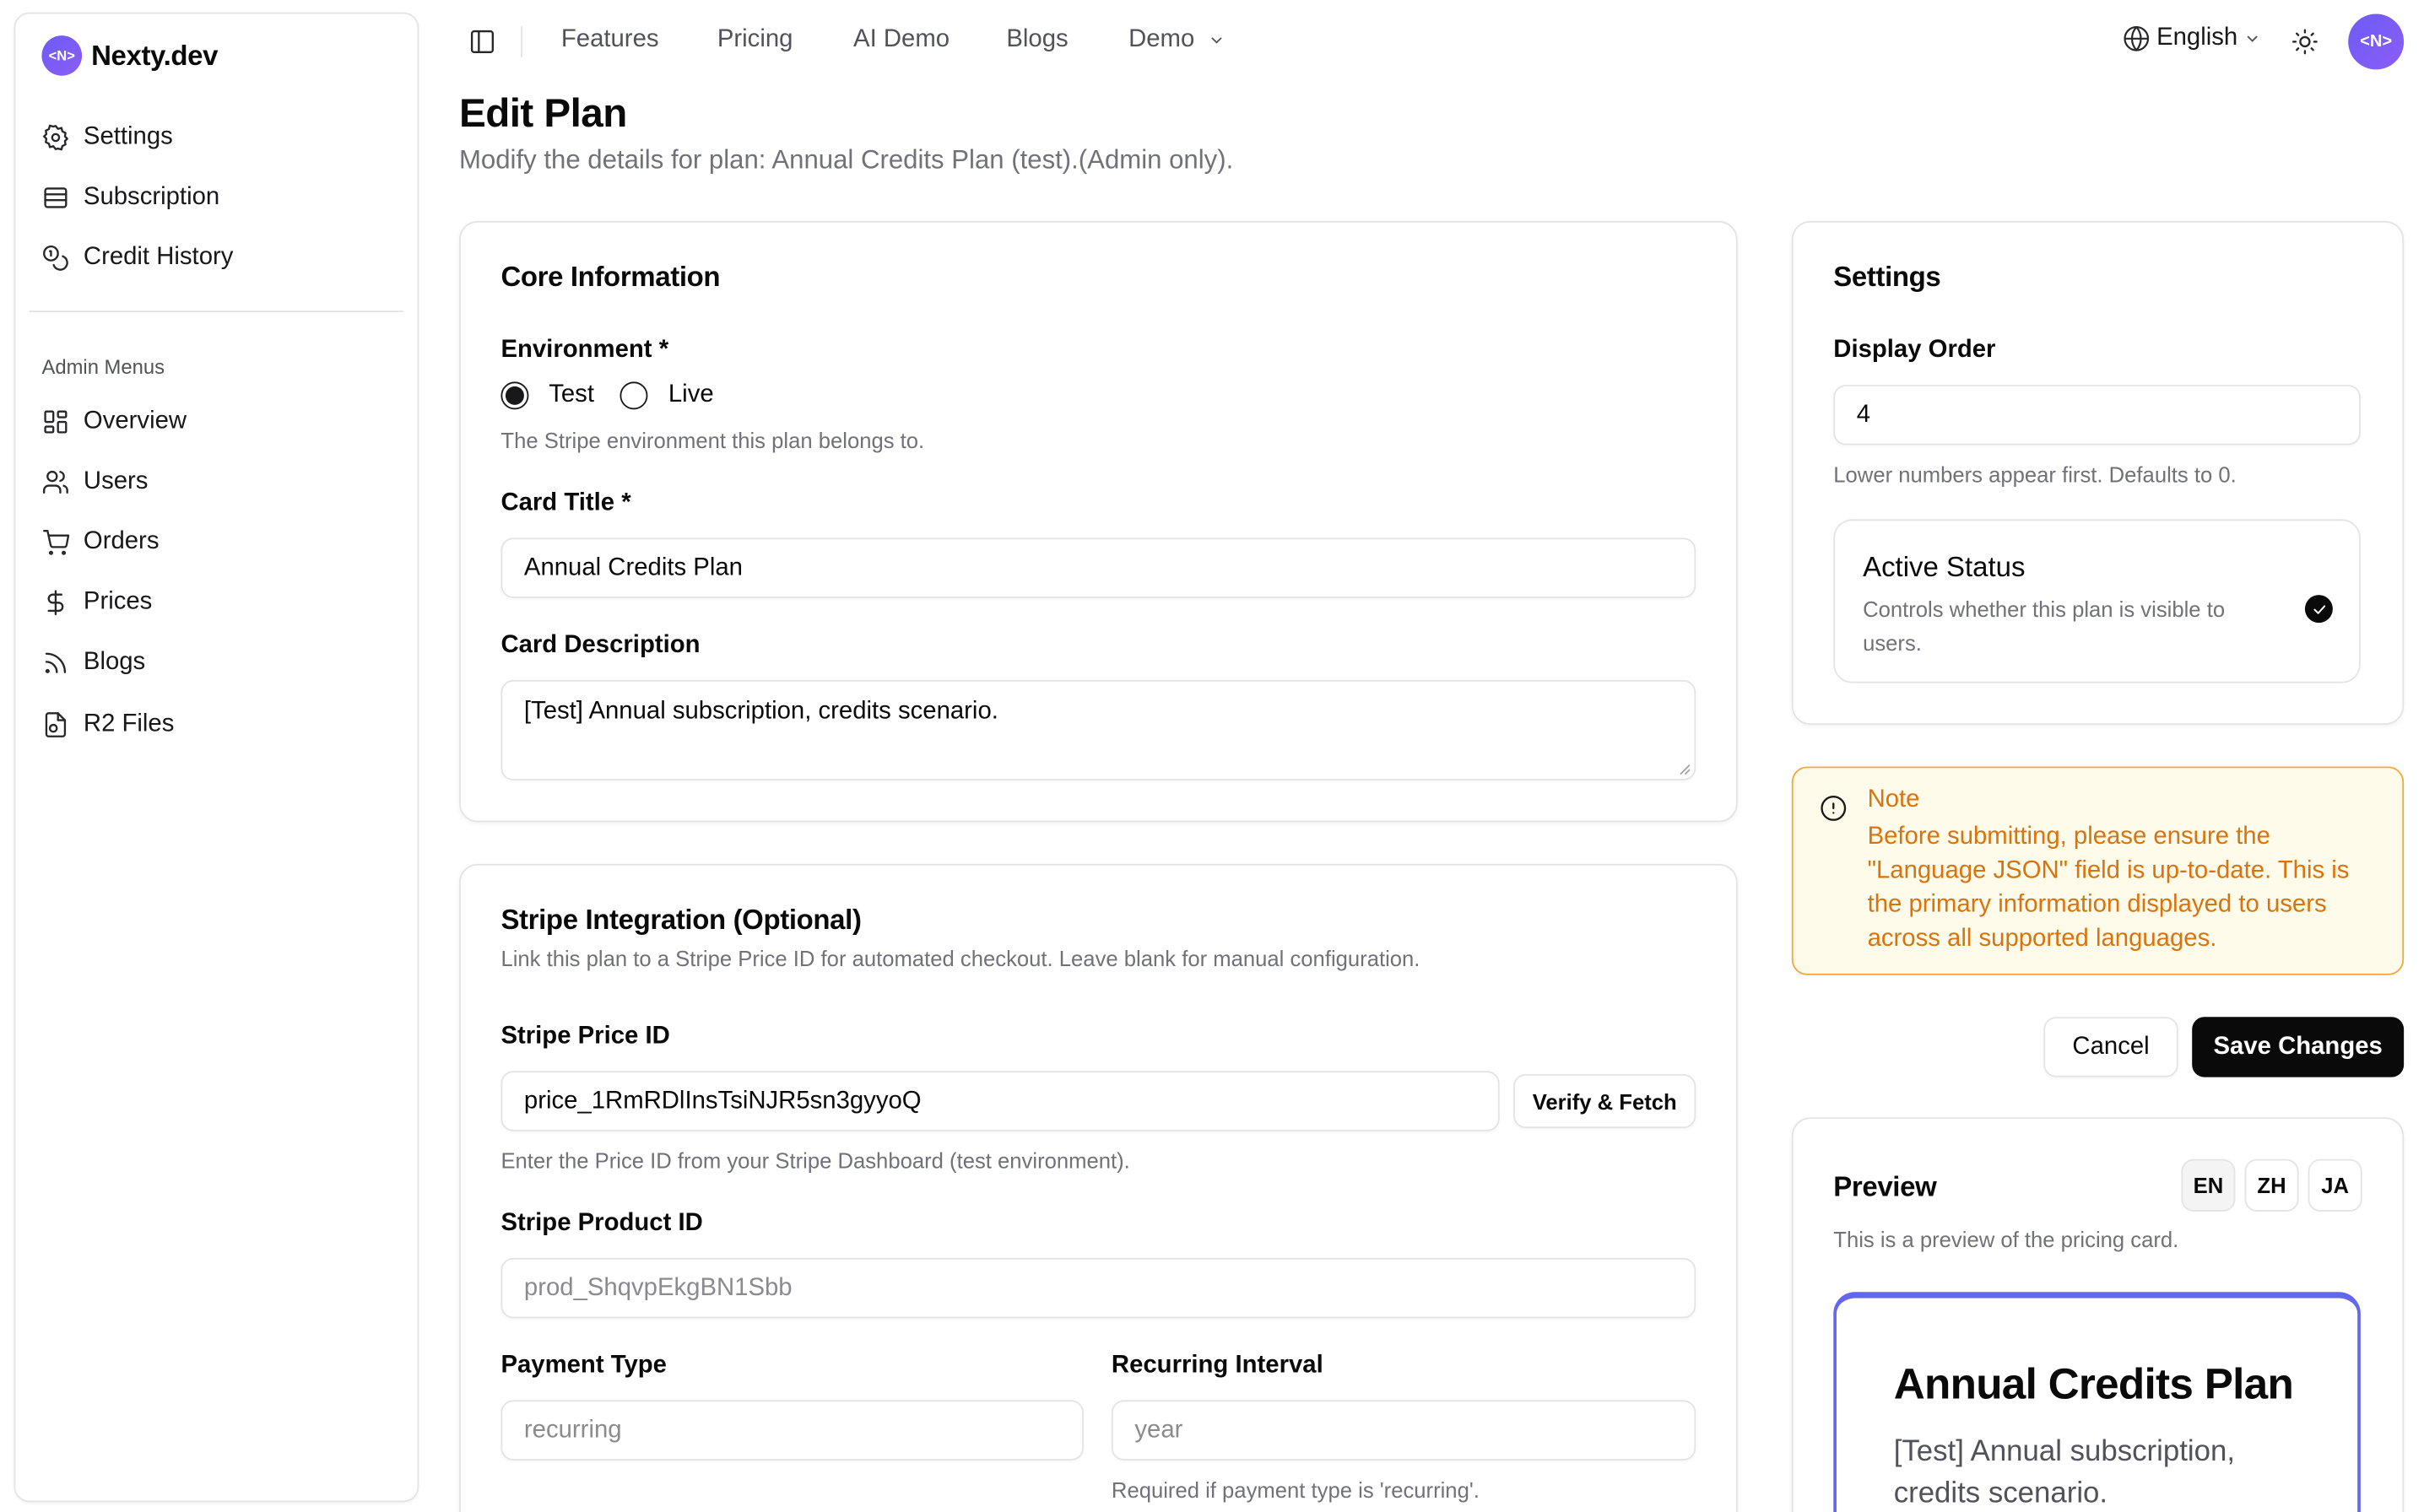  I want to click on stripe-product-id-label: Stripe Product ID, so click(602, 1223).